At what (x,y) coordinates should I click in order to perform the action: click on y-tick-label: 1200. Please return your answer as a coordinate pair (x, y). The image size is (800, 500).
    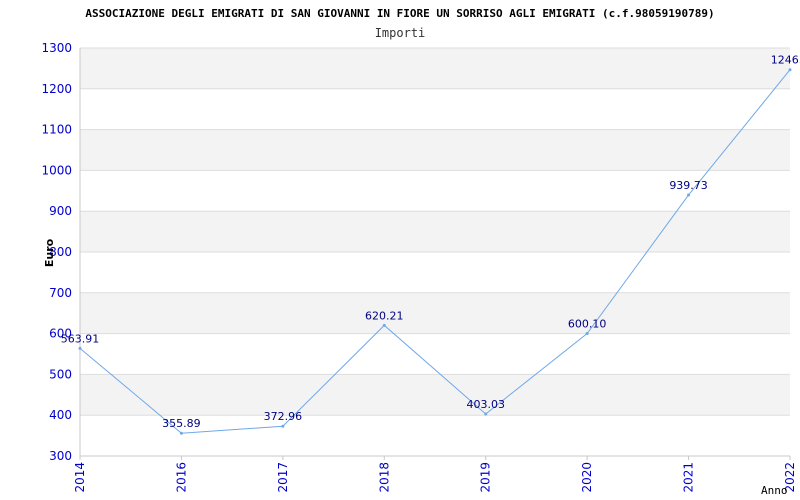
    Looking at the image, I should click on (56, 89).